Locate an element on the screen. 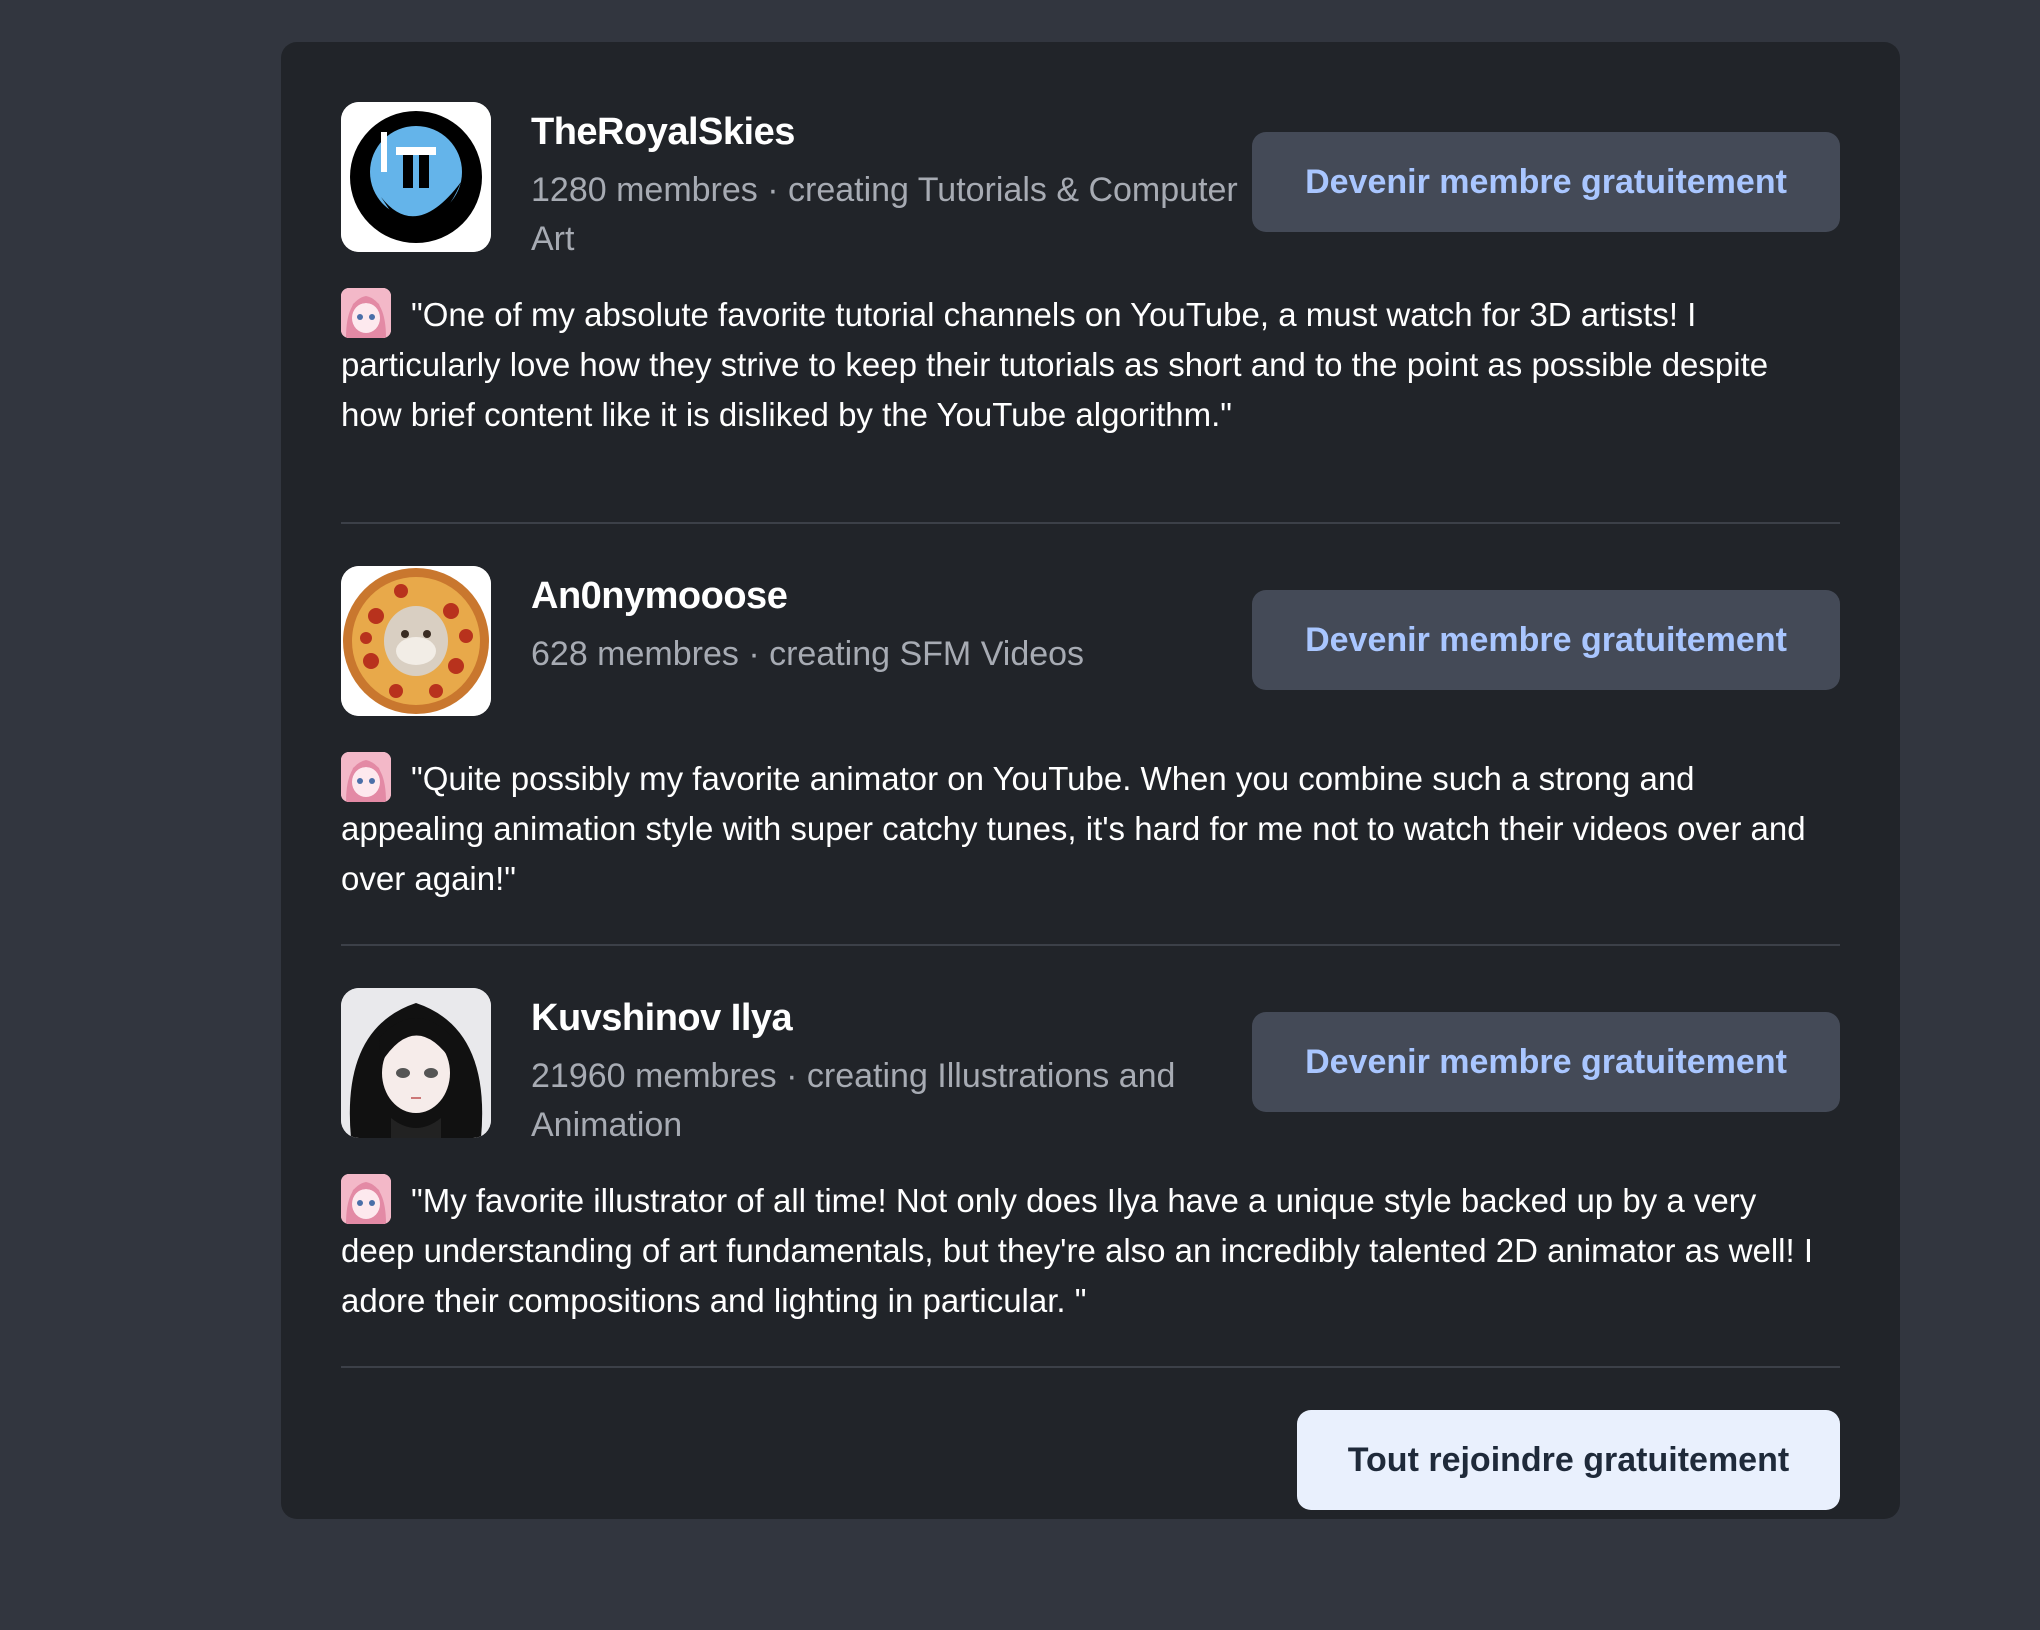 Image resolution: width=2040 pixels, height=1630 pixels. join-all-button: Tout rejoindre gratuitement is located at coordinates (1568, 1460).